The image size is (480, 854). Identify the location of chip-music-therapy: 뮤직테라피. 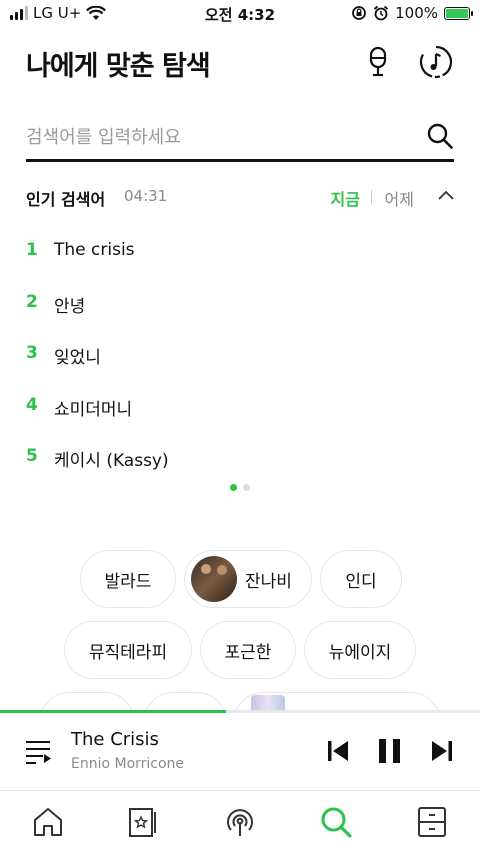
(128, 650).